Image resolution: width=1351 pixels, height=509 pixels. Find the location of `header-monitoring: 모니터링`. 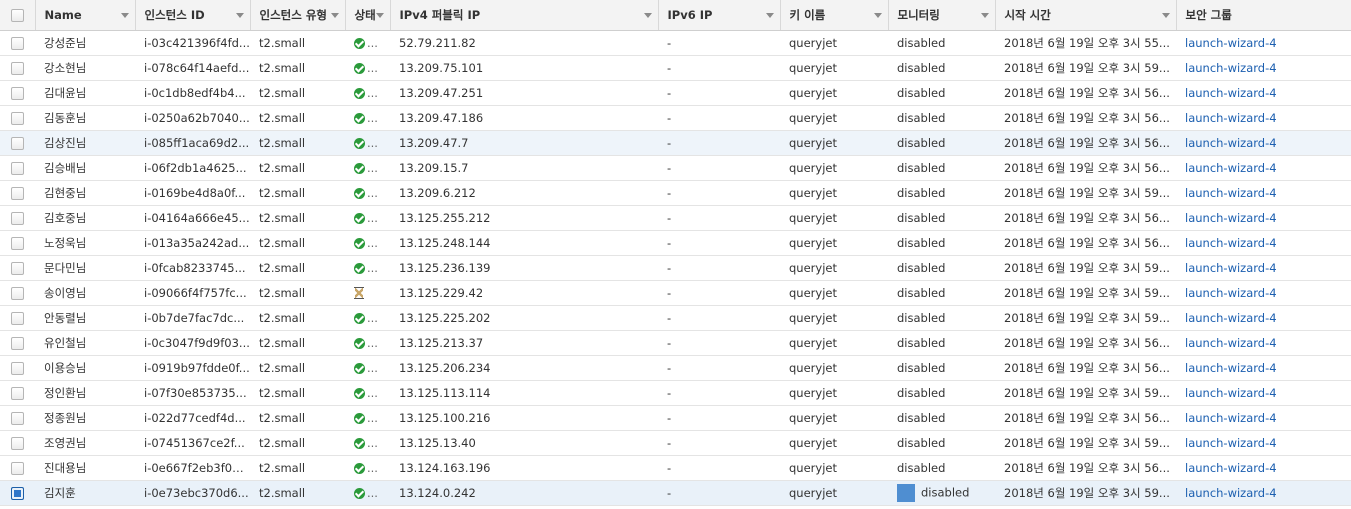

header-monitoring: 모니터링 is located at coordinates (942, 15).